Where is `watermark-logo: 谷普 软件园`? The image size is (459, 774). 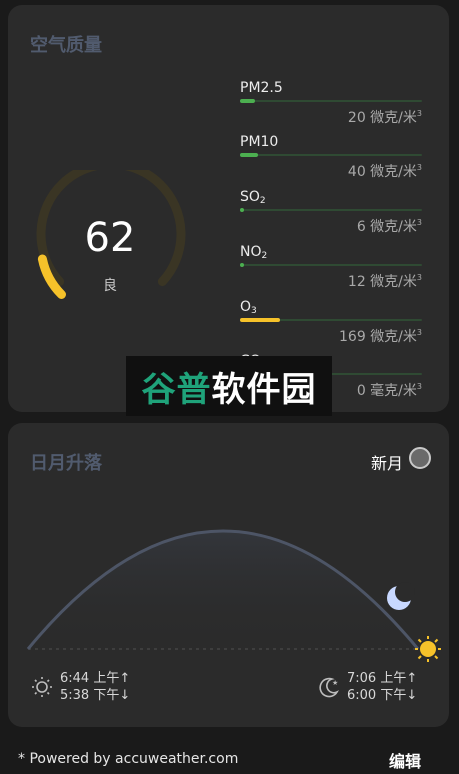
watermark-logo: 谷普 软件园 is located at coordinates (229, 386).